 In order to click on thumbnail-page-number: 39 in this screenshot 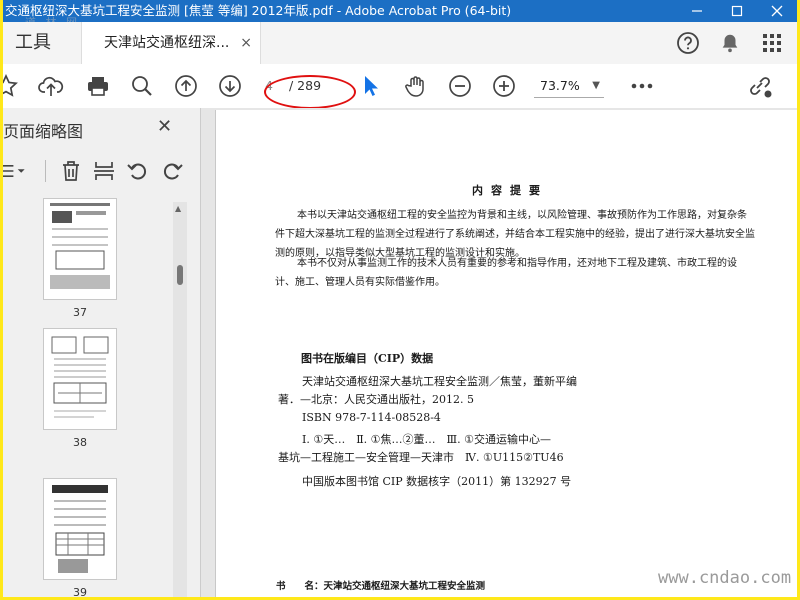, I will do `click(80, 591)`.